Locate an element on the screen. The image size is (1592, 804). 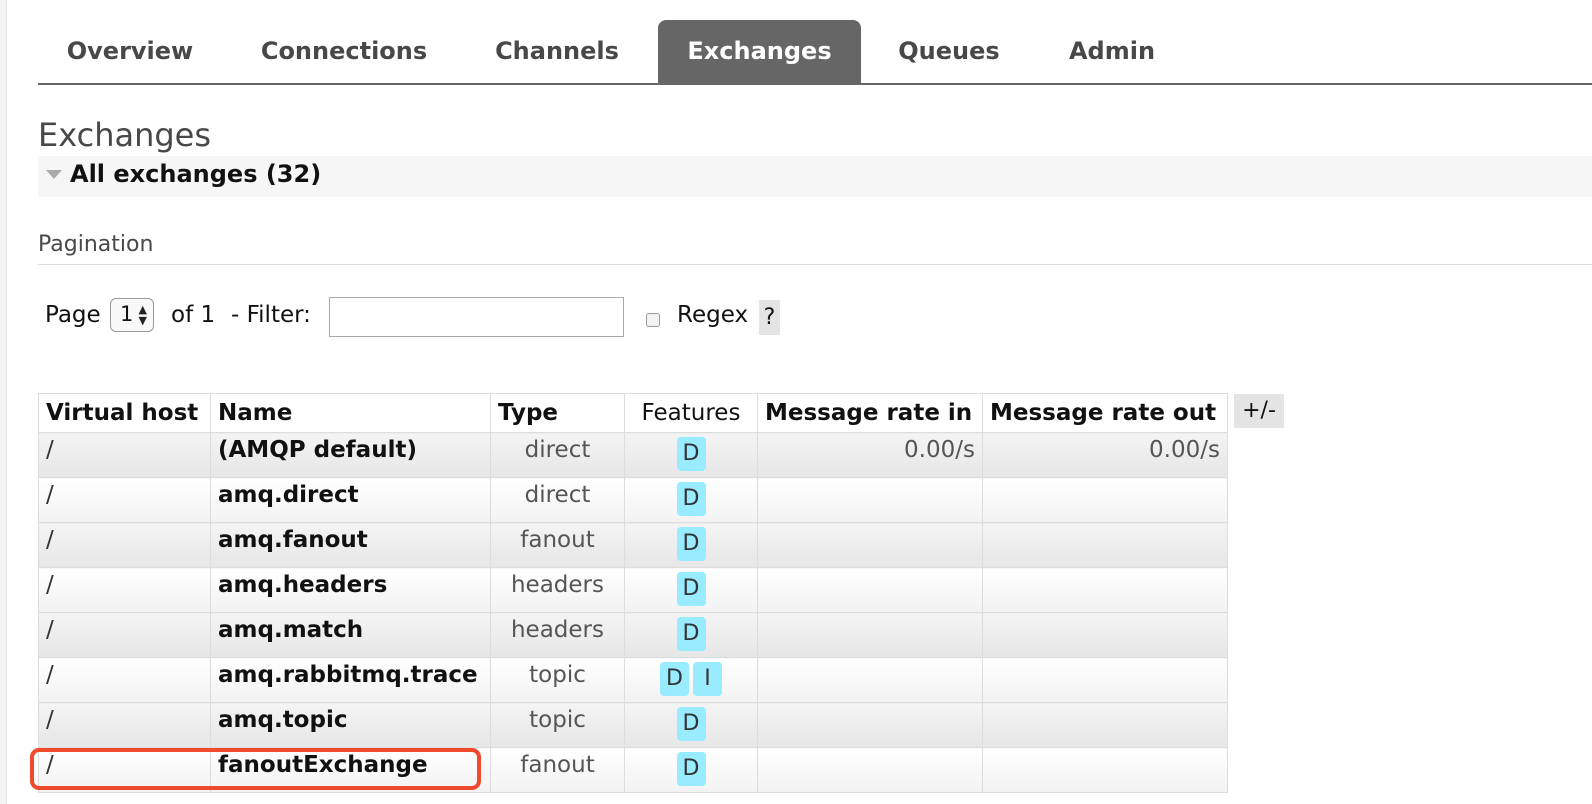
column-header-message-rate-out: Message rate out is located at coordinates (1105, 413).